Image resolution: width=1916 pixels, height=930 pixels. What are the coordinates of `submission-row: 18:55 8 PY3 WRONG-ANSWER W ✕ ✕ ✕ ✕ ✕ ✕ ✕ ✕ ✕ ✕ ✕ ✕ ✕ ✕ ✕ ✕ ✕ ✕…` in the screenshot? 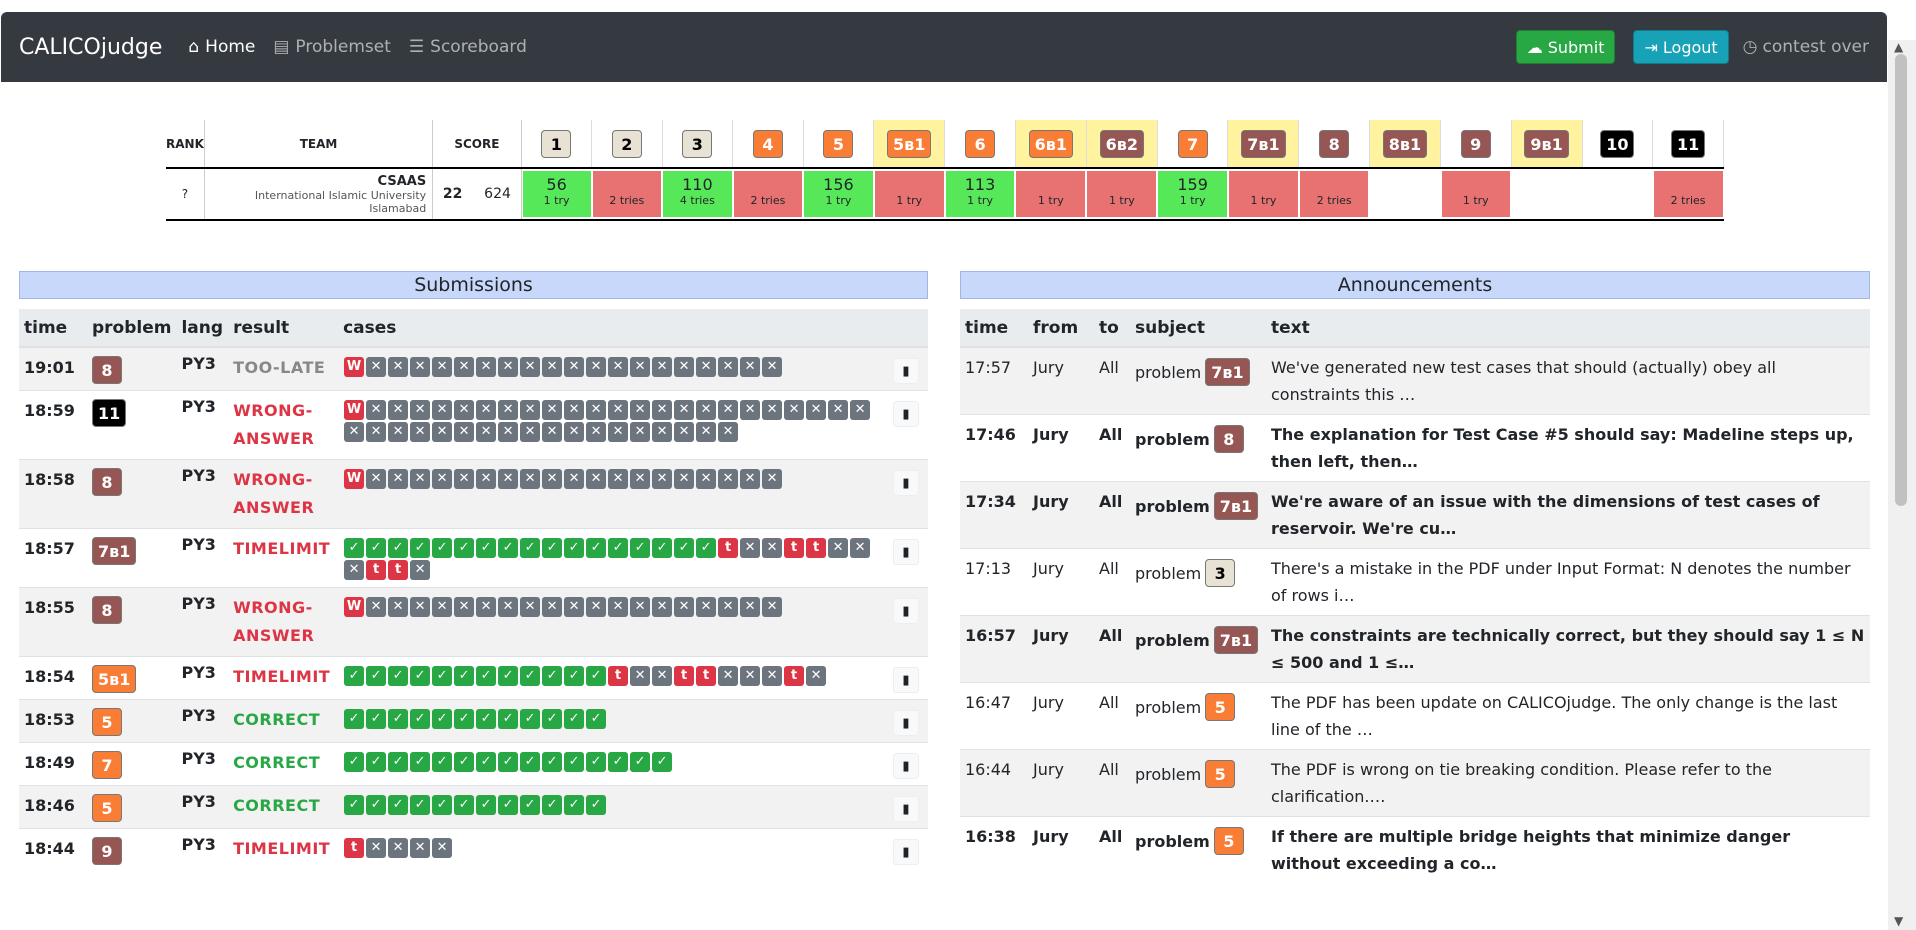 It's located at (473, 622).